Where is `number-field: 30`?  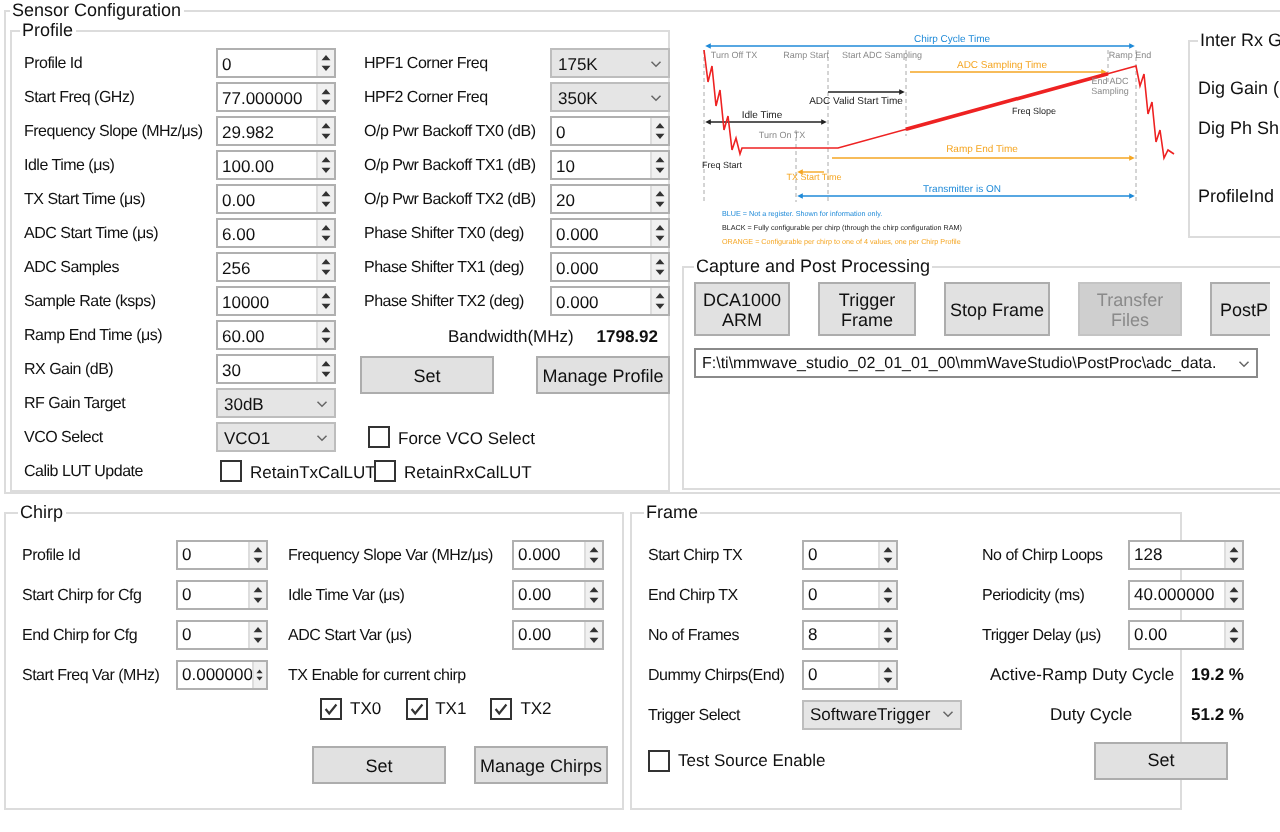
number-field: 30 is located at coordinates (276, 369).